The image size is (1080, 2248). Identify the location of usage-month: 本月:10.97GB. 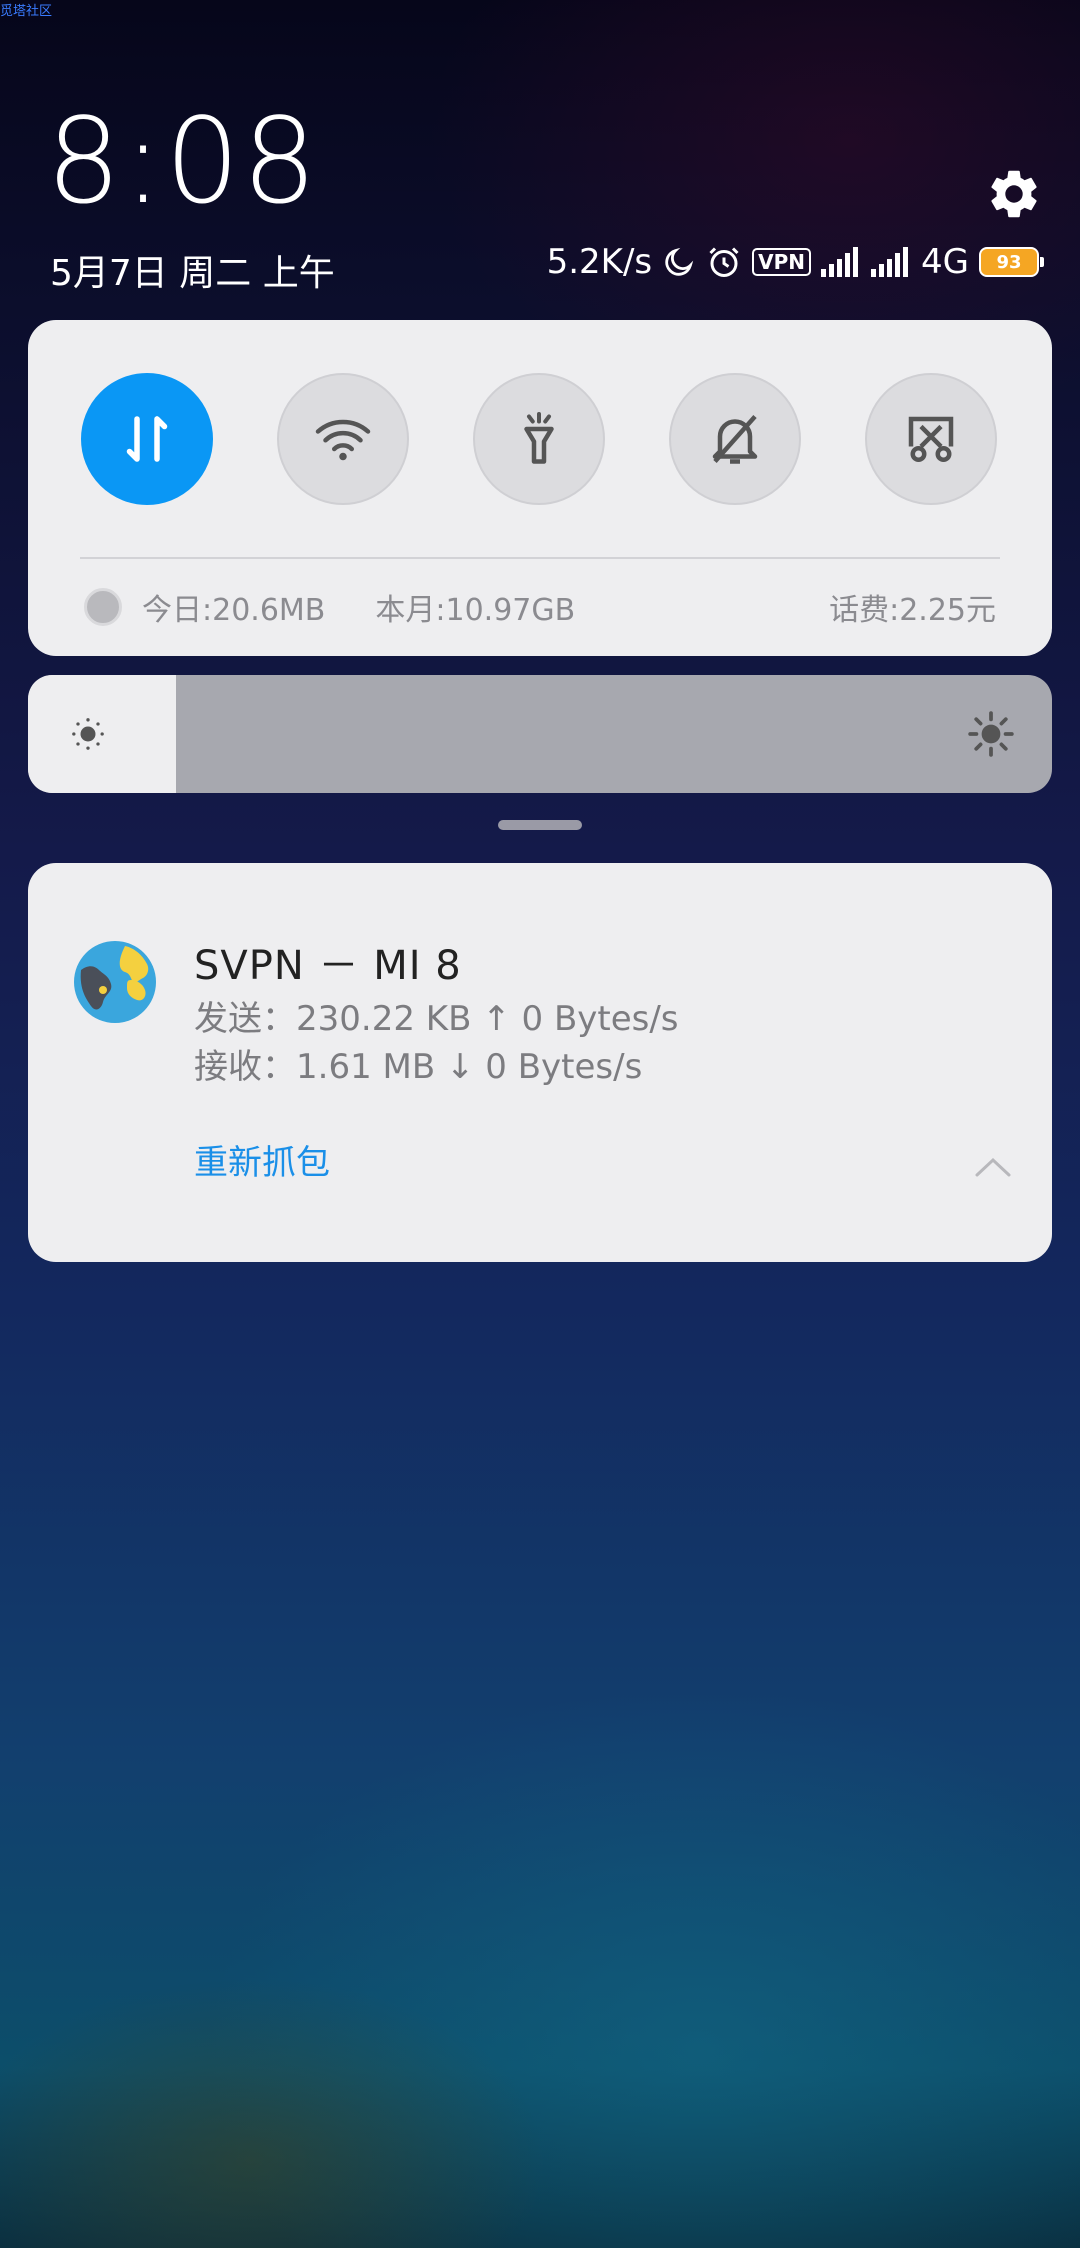
(475, 610).